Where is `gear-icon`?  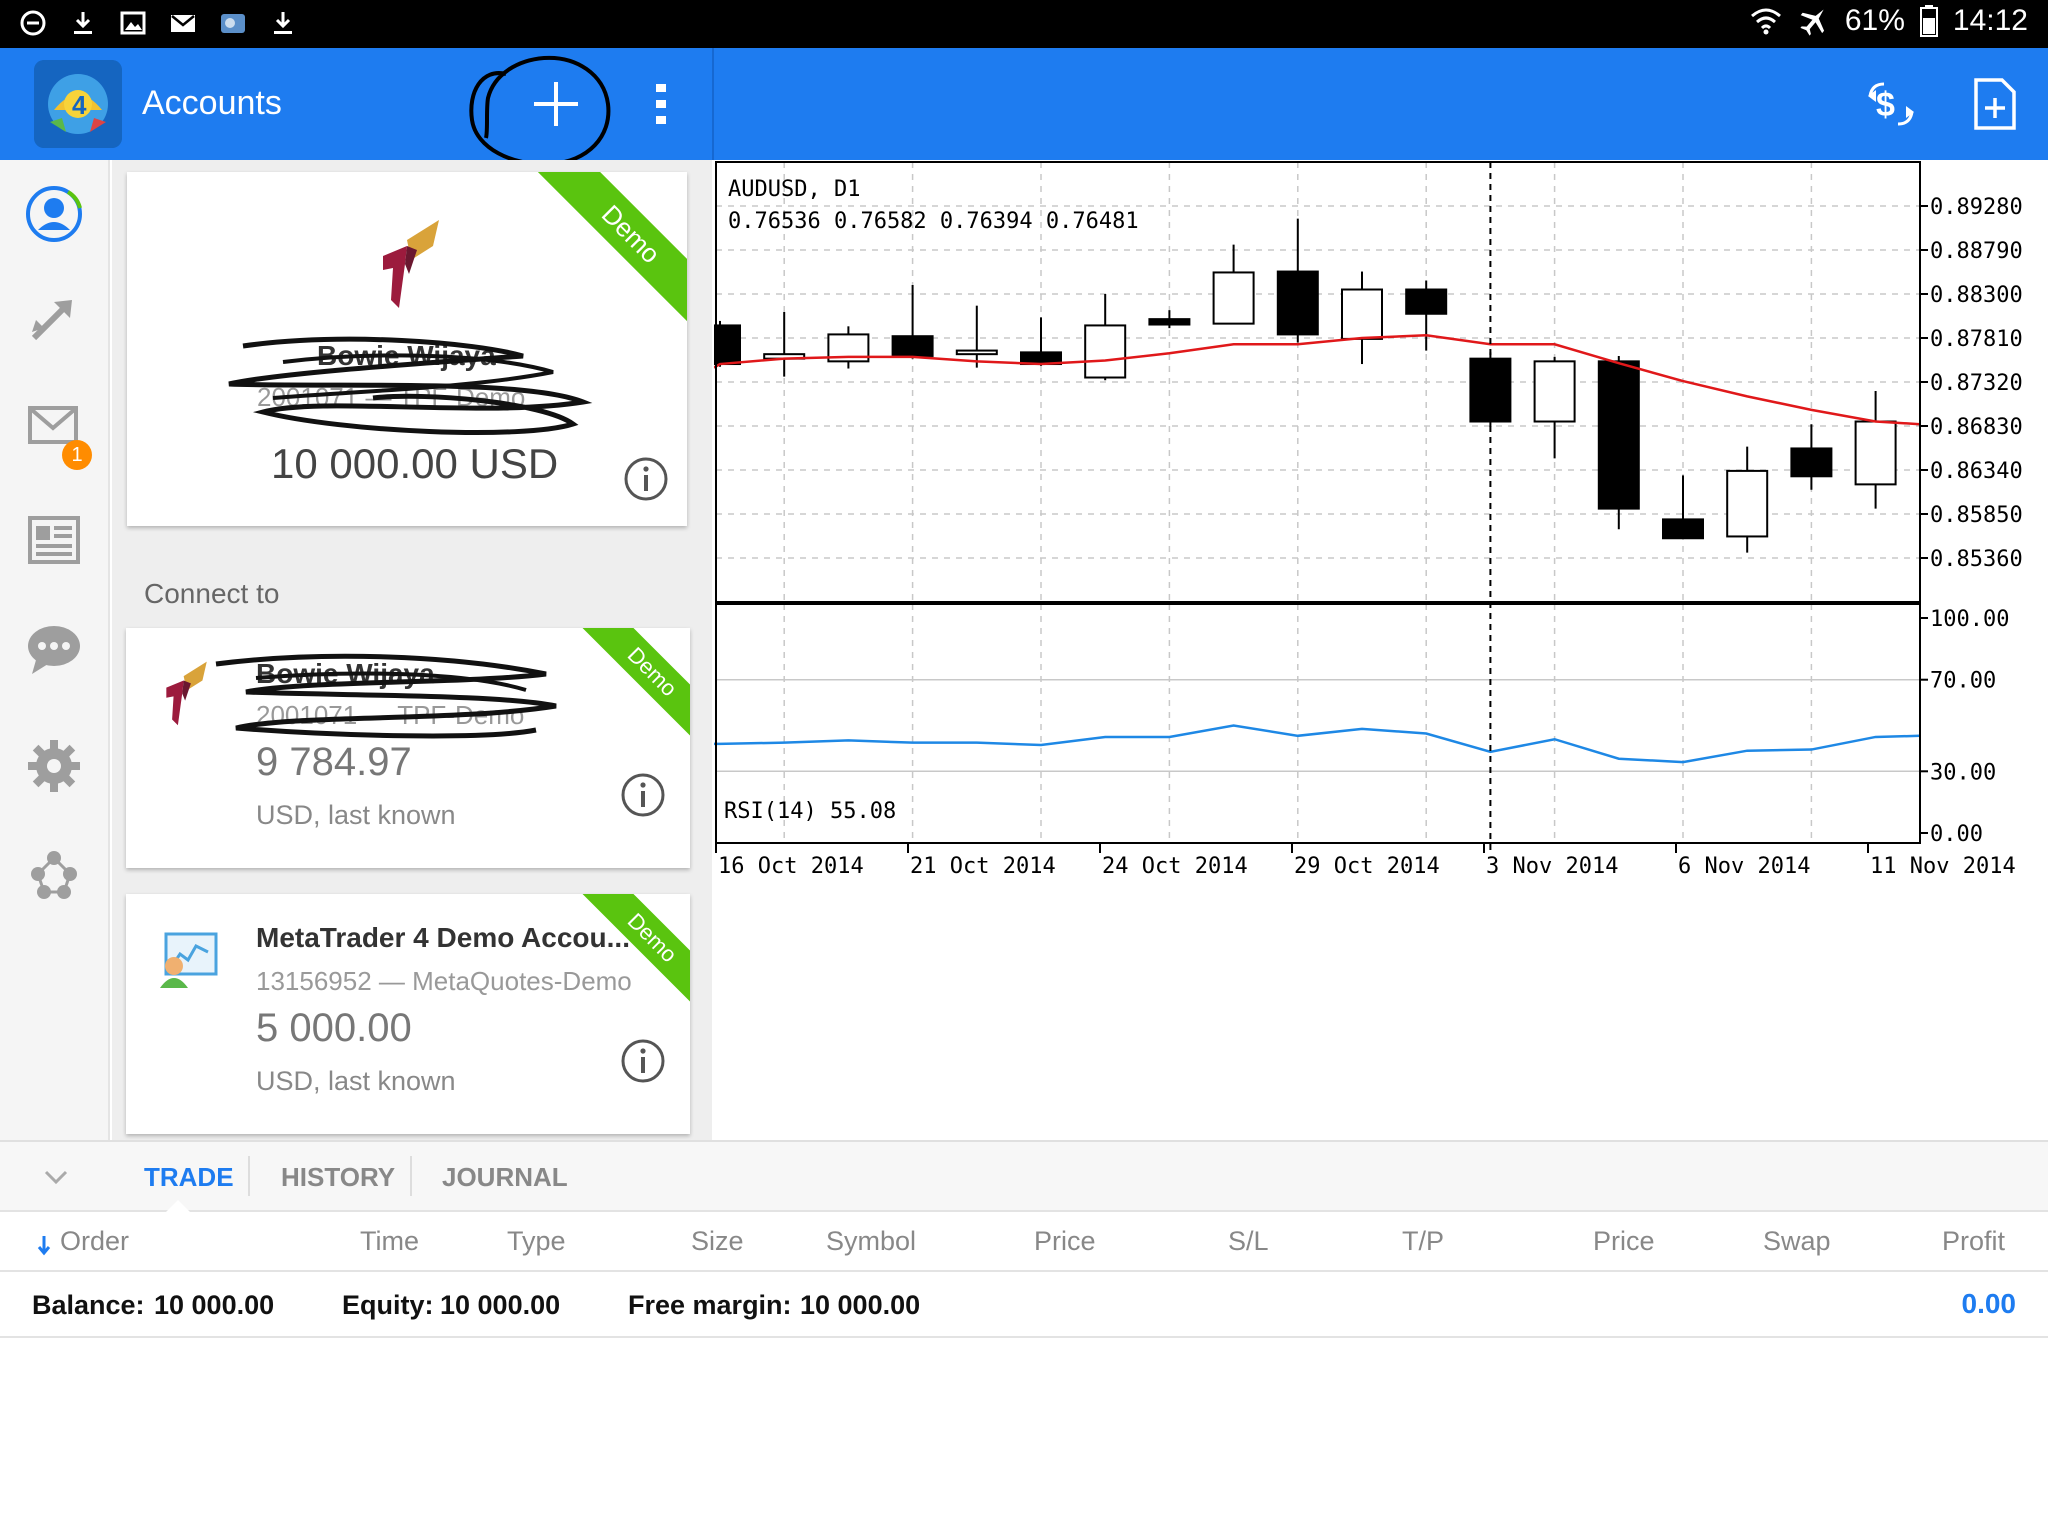 gear-icon is located at coordinates (54, 766).